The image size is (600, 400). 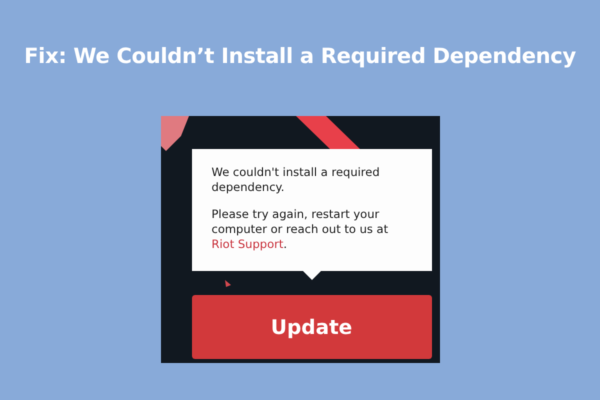 I want to click on support-link: Riot Support, so click(x=248, y=244).